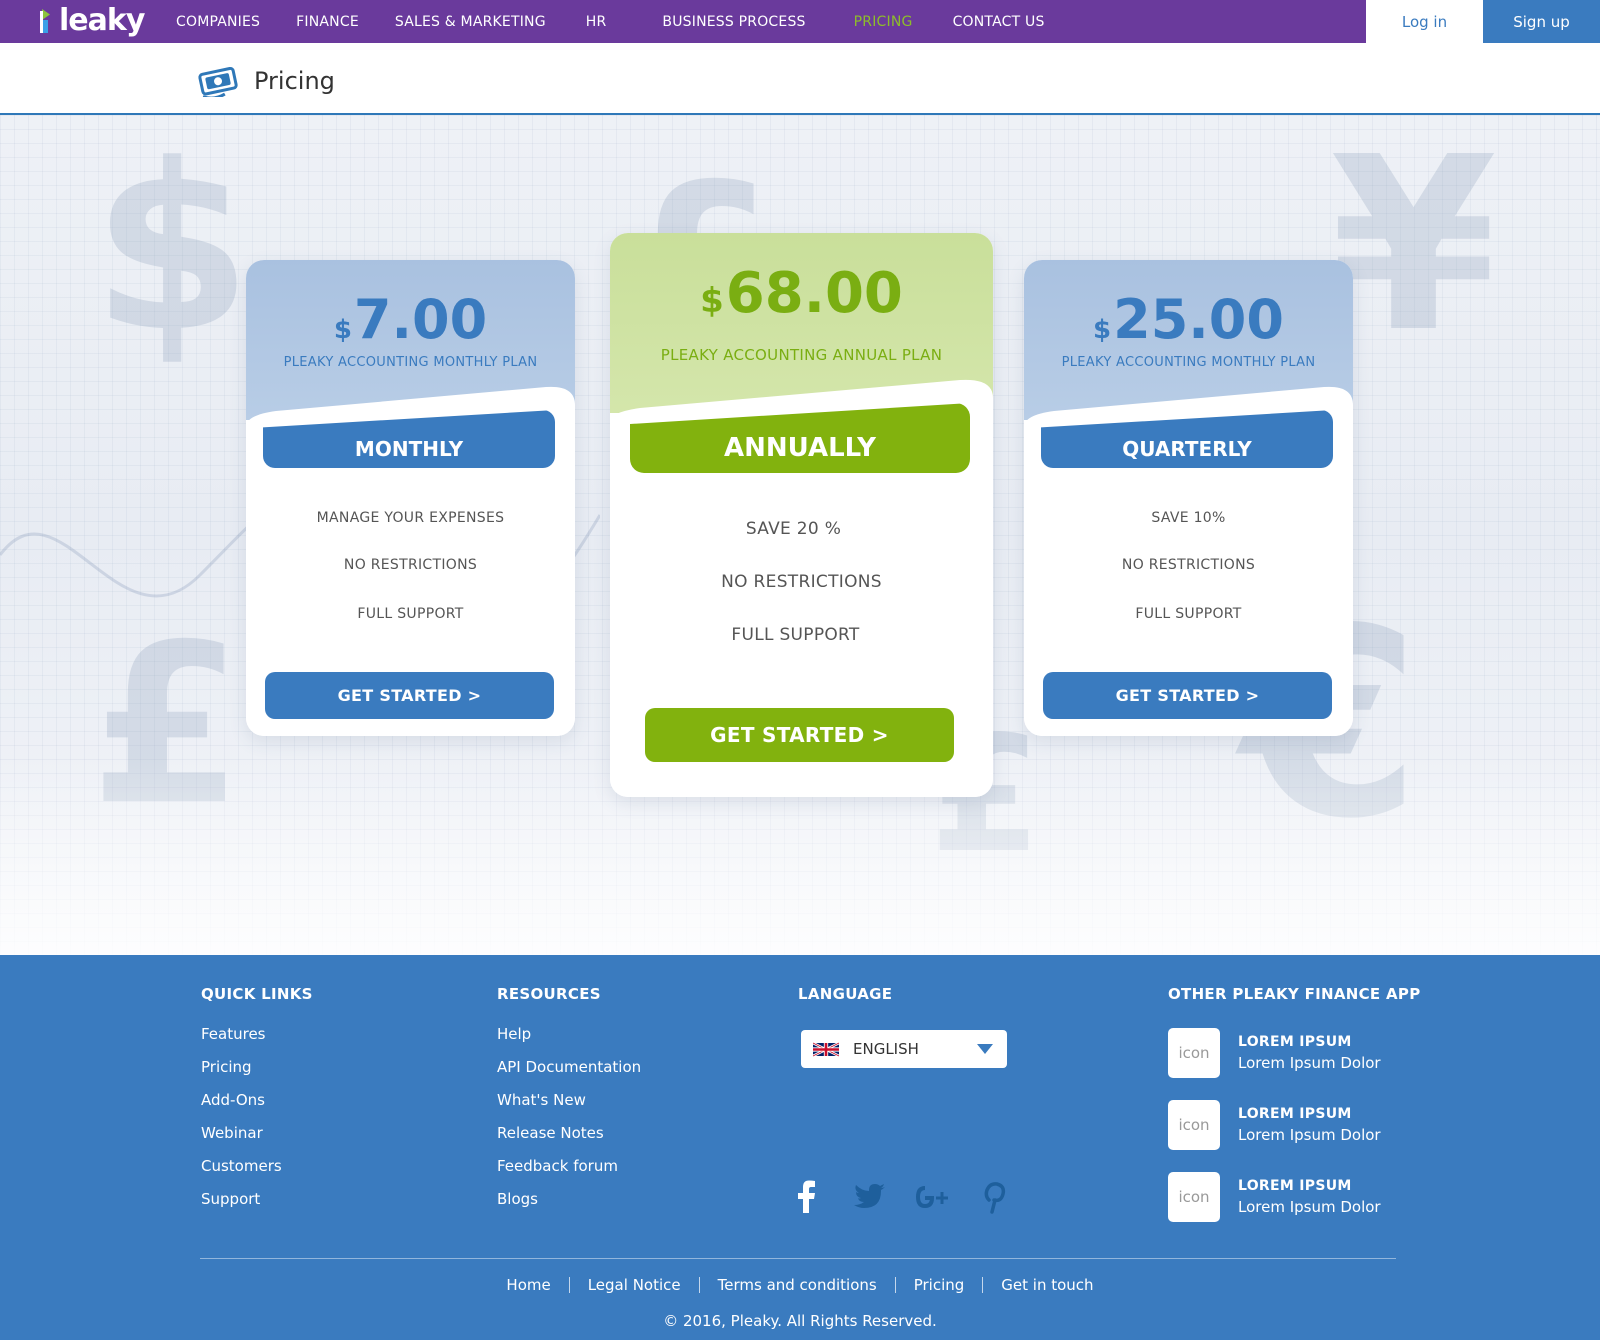 This screenshot has height=1340, width=1600. Describe the element at coordinates (257, 1105) in the screenshot. I see `footer-link-add-ons: Add-Ons` at that location.